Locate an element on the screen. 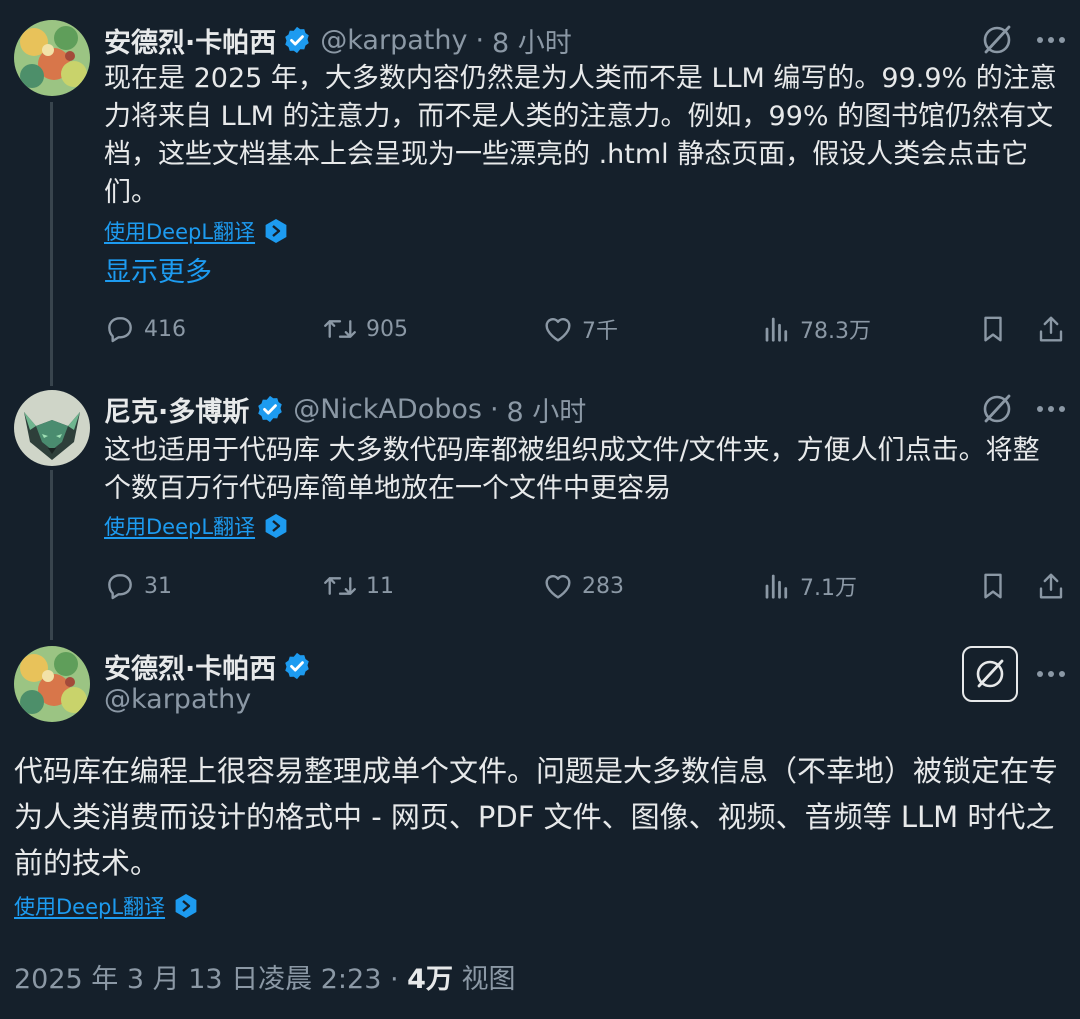 Image resolution: width=1080 pixels, height=1019 pixels. author-name: 尼克·多博斯 is located at coordinates (176, 409).